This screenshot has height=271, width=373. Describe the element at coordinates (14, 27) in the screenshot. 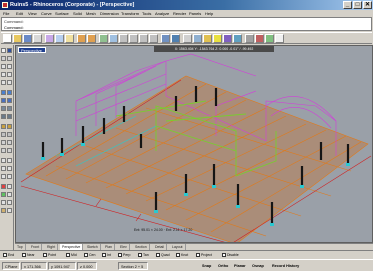

I see `command-prompt: Command:` at that location.